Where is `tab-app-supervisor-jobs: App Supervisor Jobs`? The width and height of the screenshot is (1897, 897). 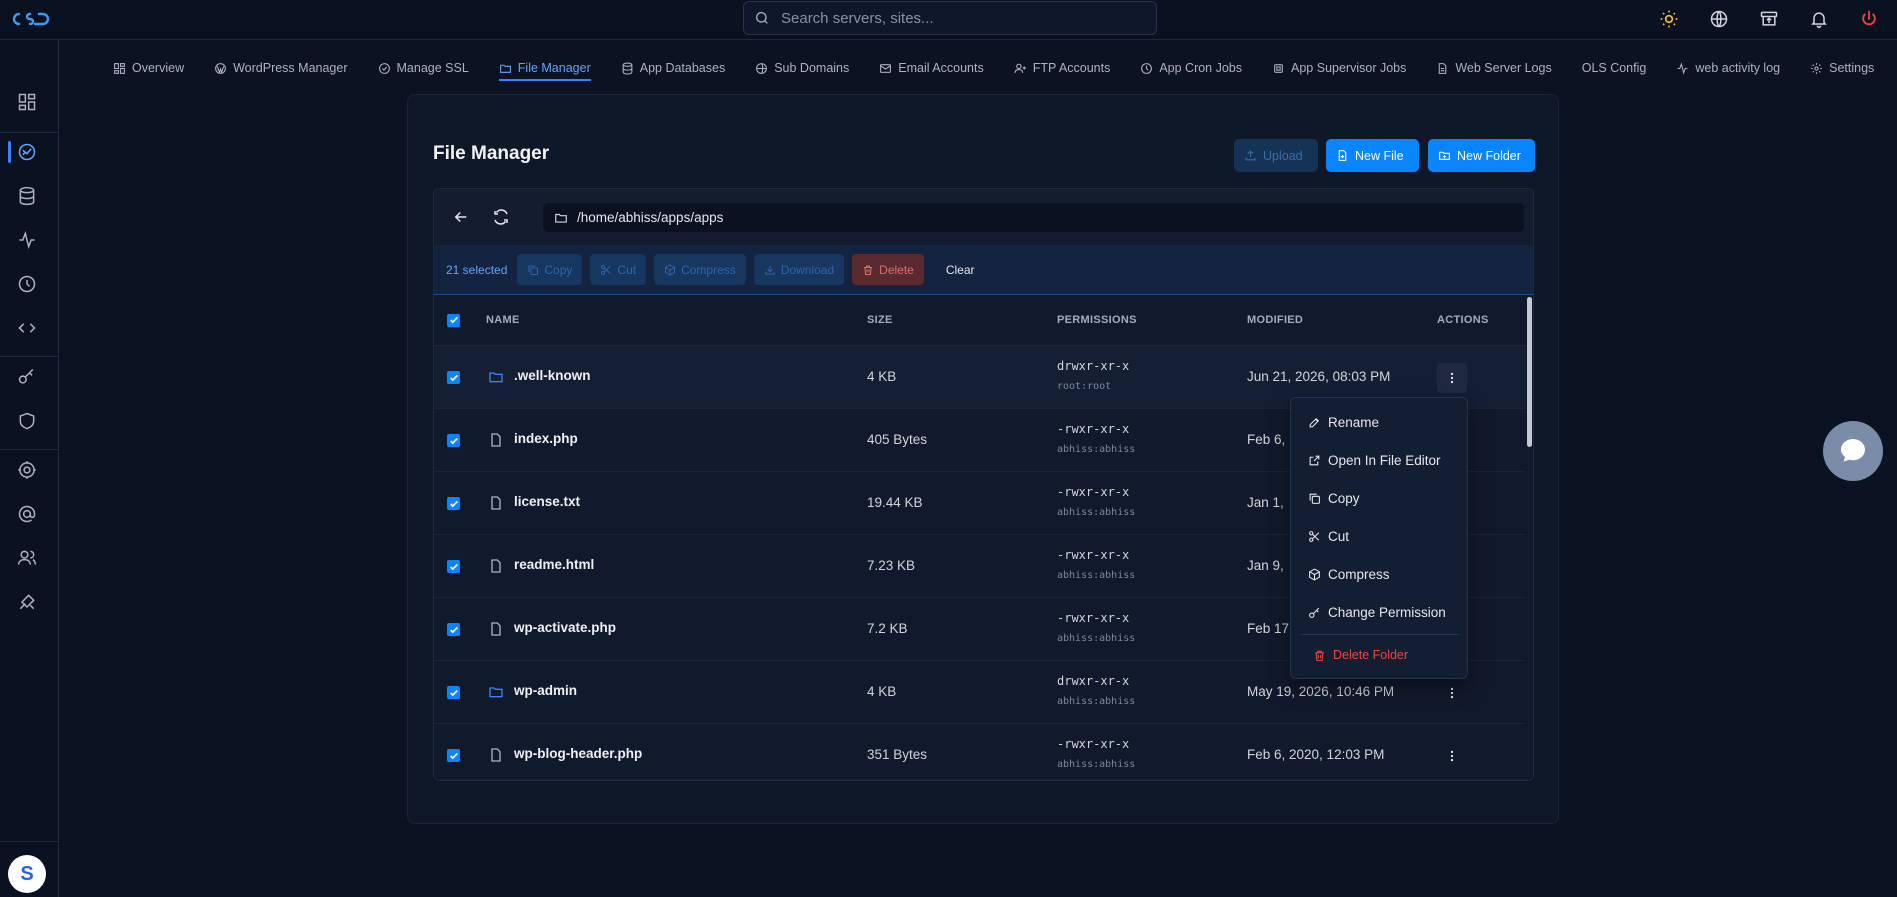 tab-app-supervisor-jobs: App Supervisor Jobs is located at coordinates (1339, 68).